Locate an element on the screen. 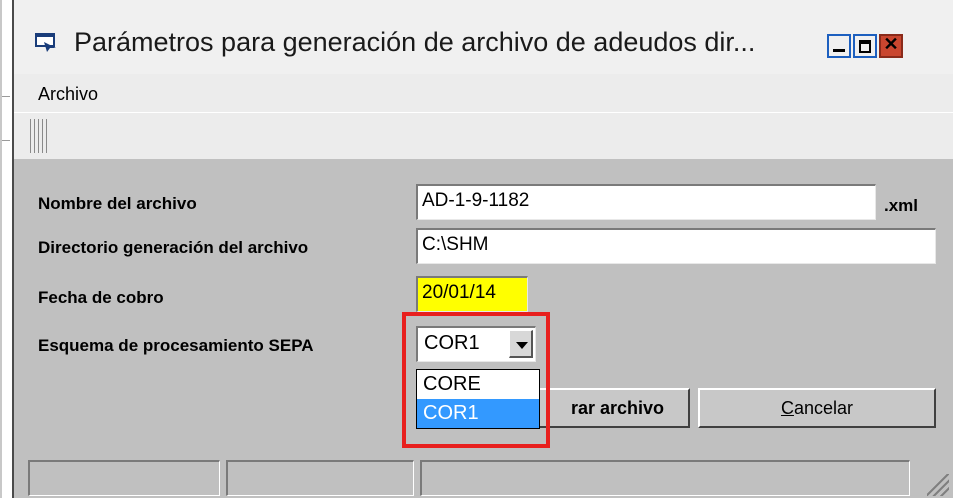 The image size is (953, 498). close-button: ✕ is located at coordinates (891, 46).